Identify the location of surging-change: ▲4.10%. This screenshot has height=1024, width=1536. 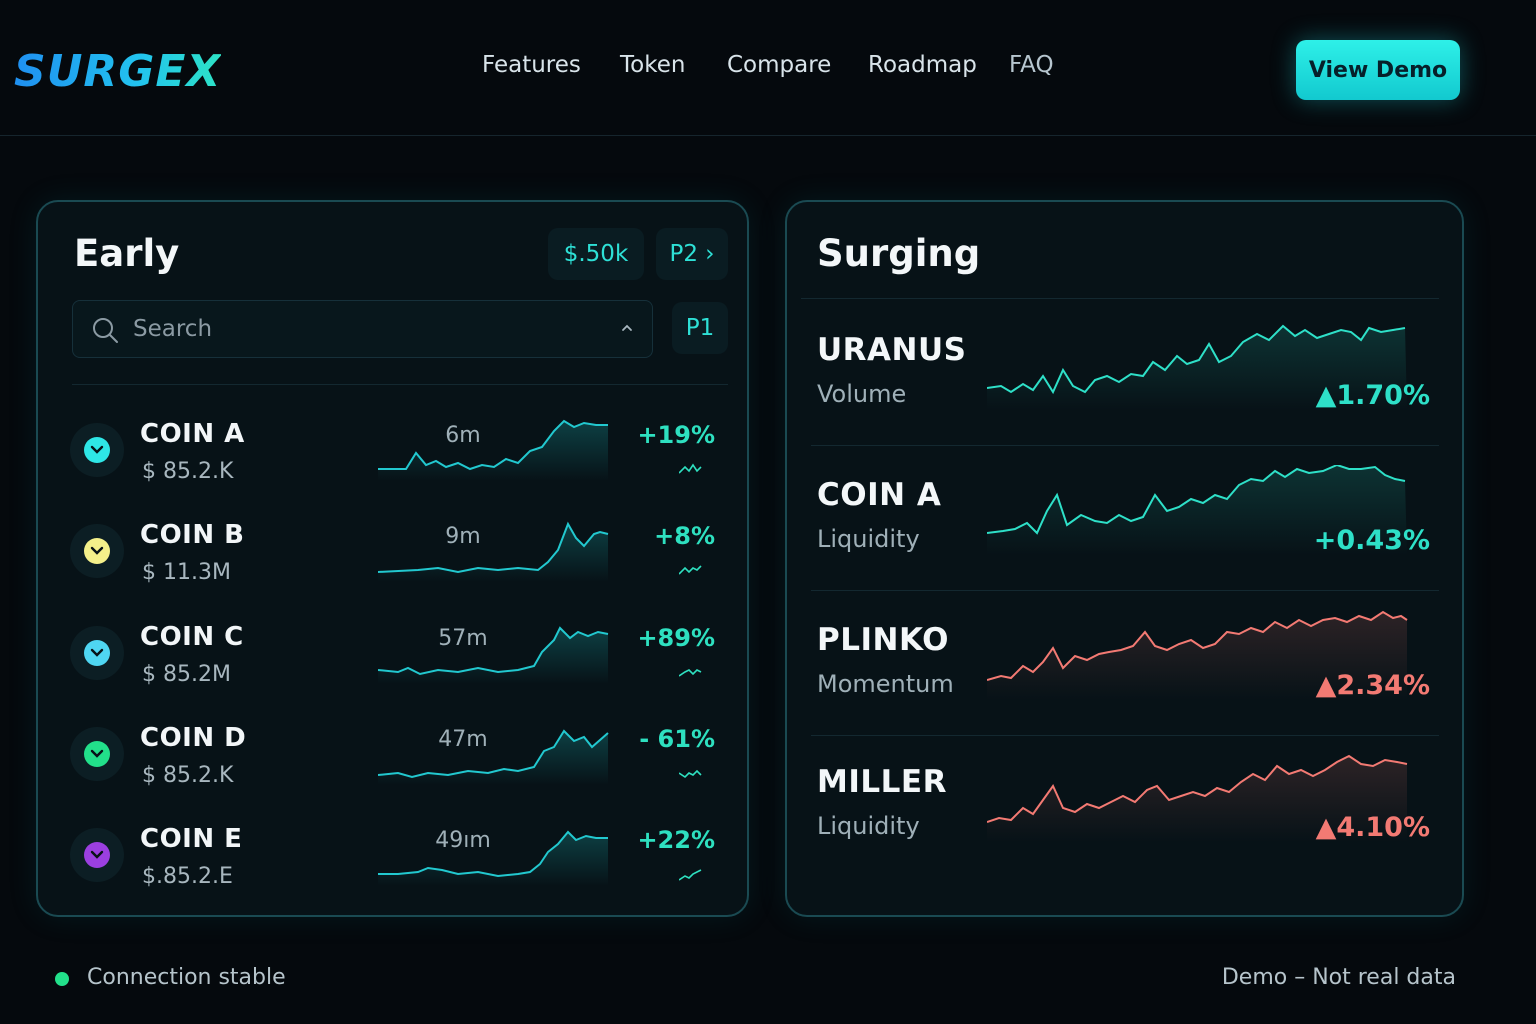
(1372, 827).